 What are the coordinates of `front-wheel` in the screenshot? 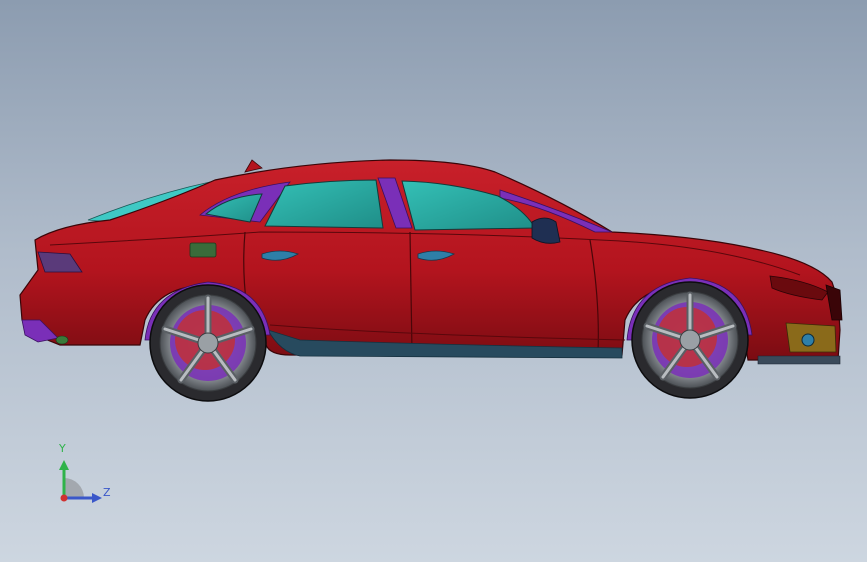 It's located at (689, 338).